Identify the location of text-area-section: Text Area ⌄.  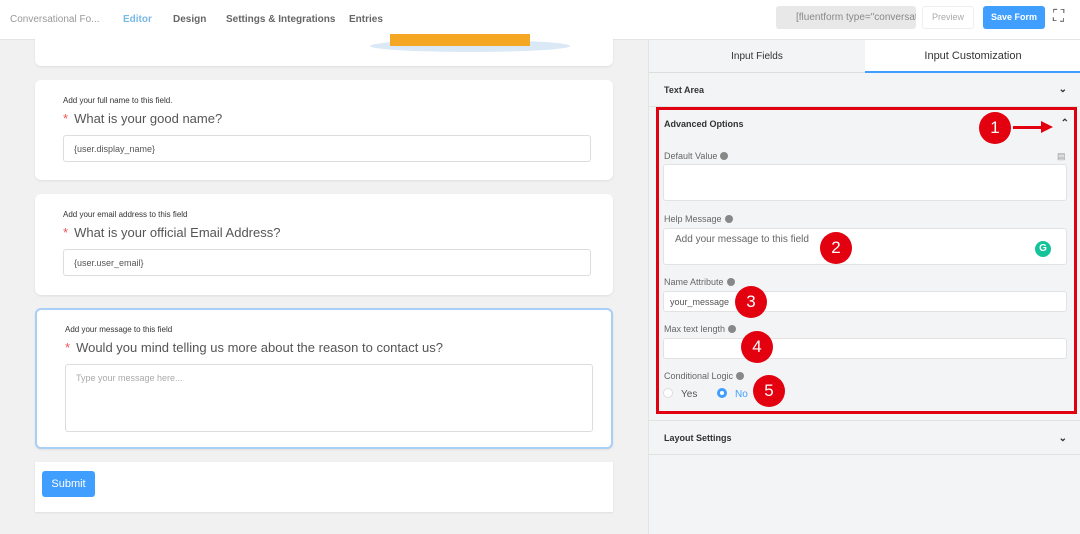
(864, 90).